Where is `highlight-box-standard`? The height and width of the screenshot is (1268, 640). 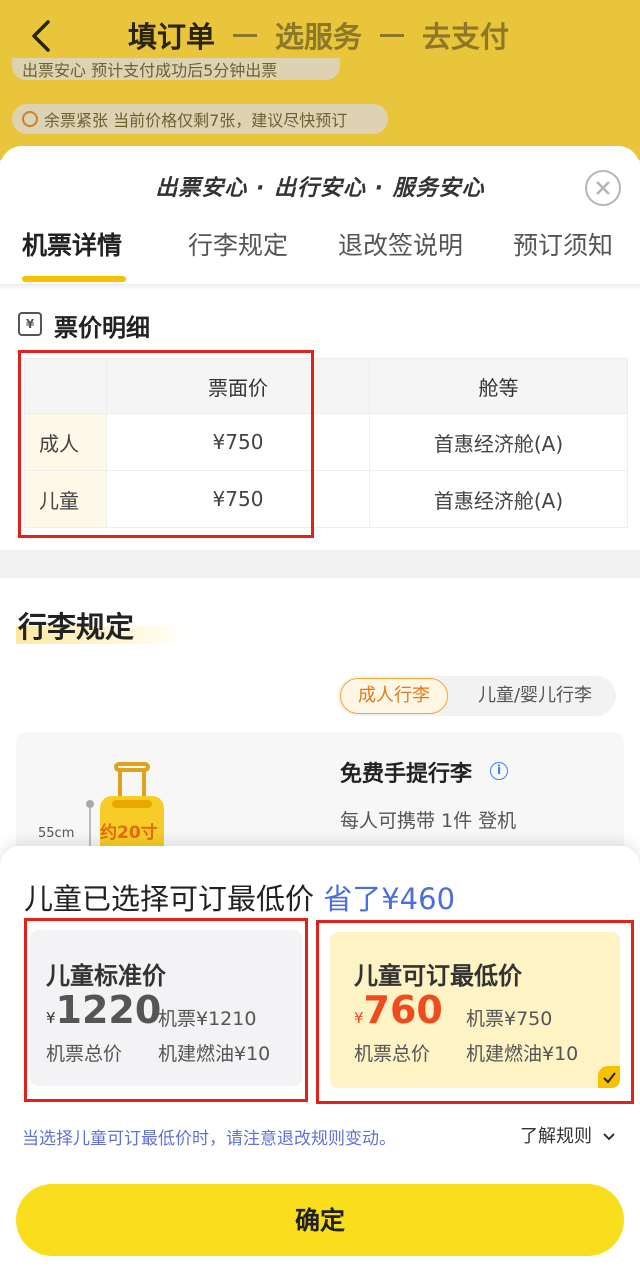 highlight-box-standard is located at coordinates (166, 1010).